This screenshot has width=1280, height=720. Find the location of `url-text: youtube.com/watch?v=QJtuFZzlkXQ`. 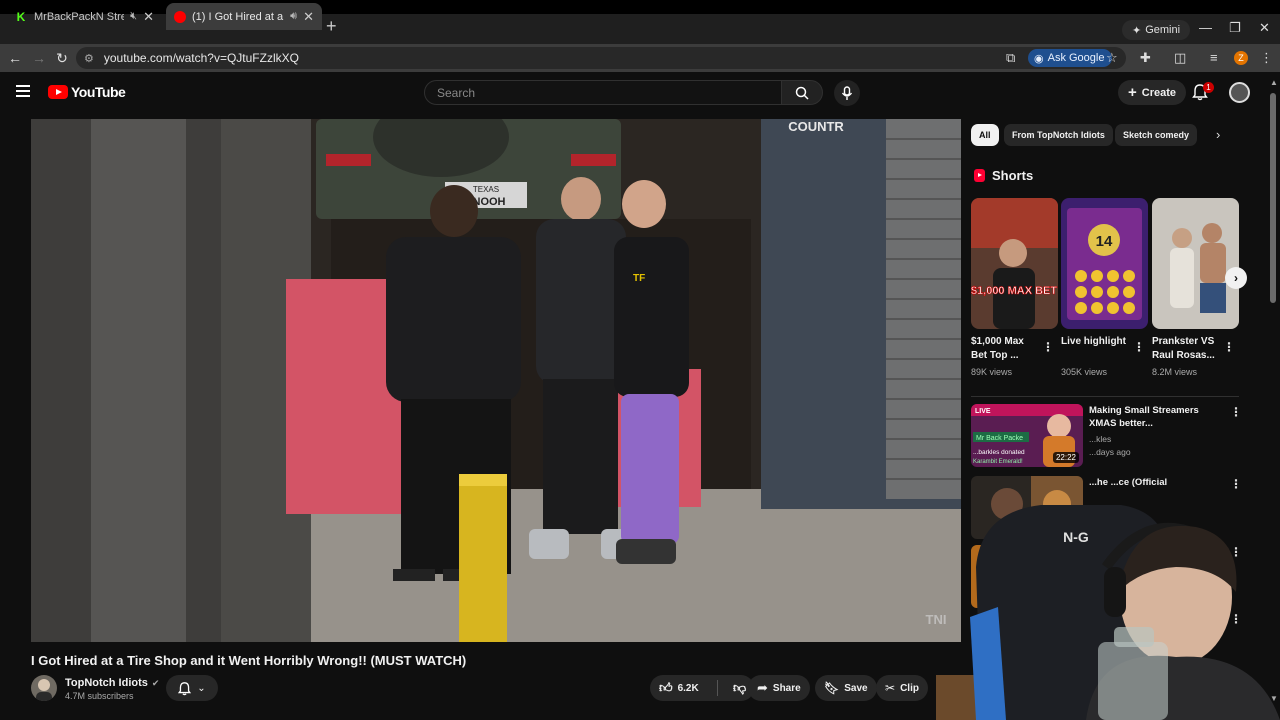

url-text: youtube.com/watch?v=QJtuFZzlkXQ is located at coordinates (201, 58).